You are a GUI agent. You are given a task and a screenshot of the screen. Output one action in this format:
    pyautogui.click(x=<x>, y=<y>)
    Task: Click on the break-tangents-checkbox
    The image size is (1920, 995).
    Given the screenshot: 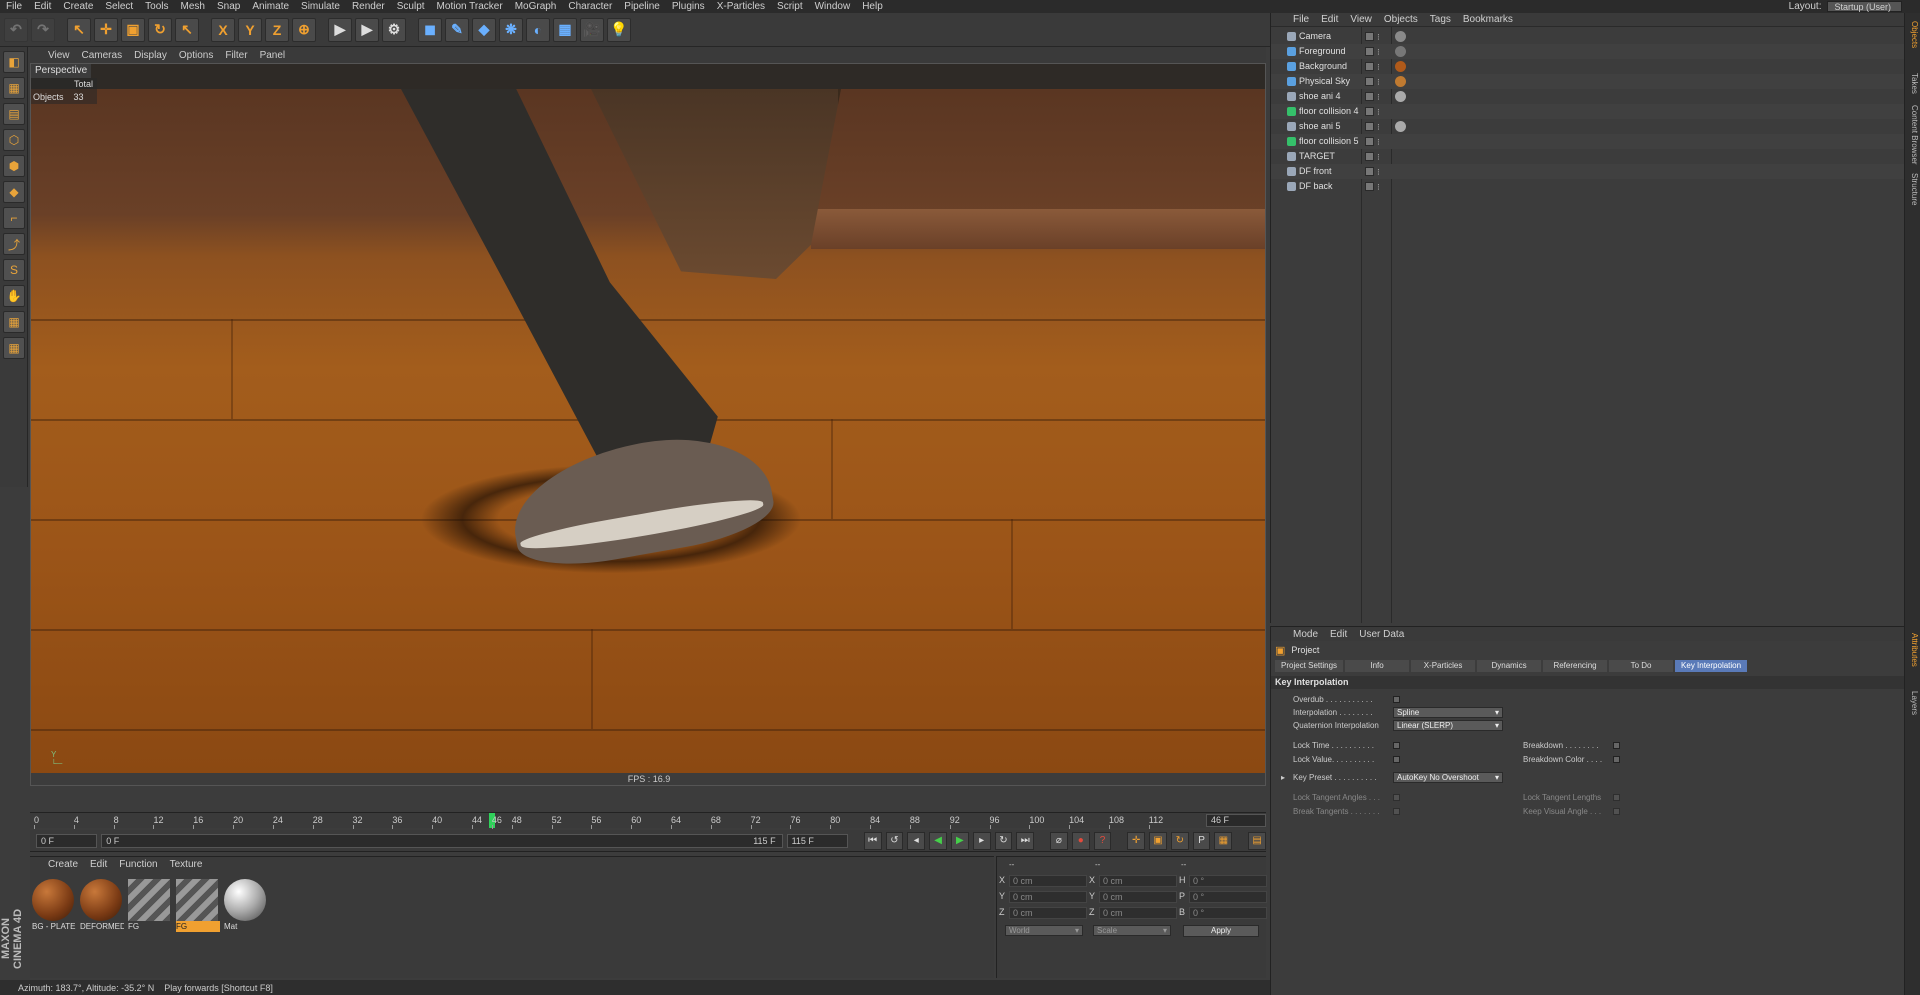 What is the action you would take?
    pyautogui.click(x=1396, y=811)
    